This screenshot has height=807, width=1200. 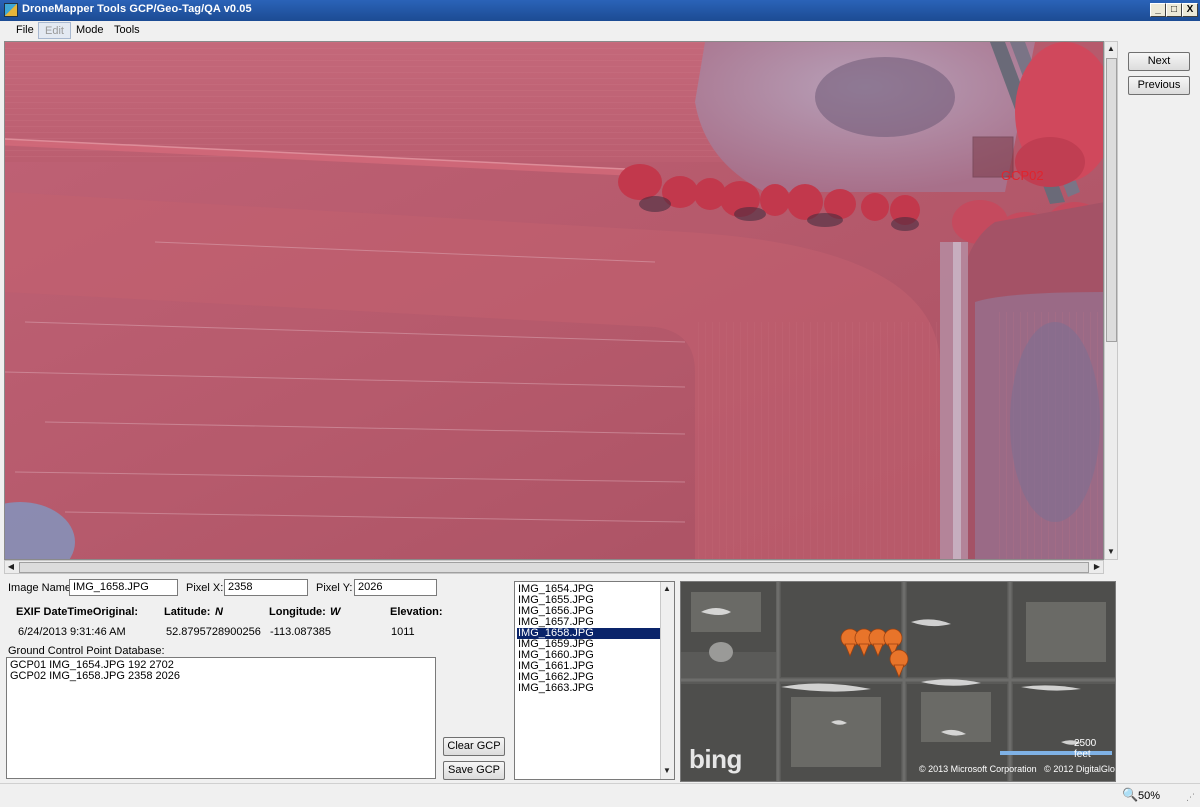 I want to click on map-imagery, so click(x=898, y=681).